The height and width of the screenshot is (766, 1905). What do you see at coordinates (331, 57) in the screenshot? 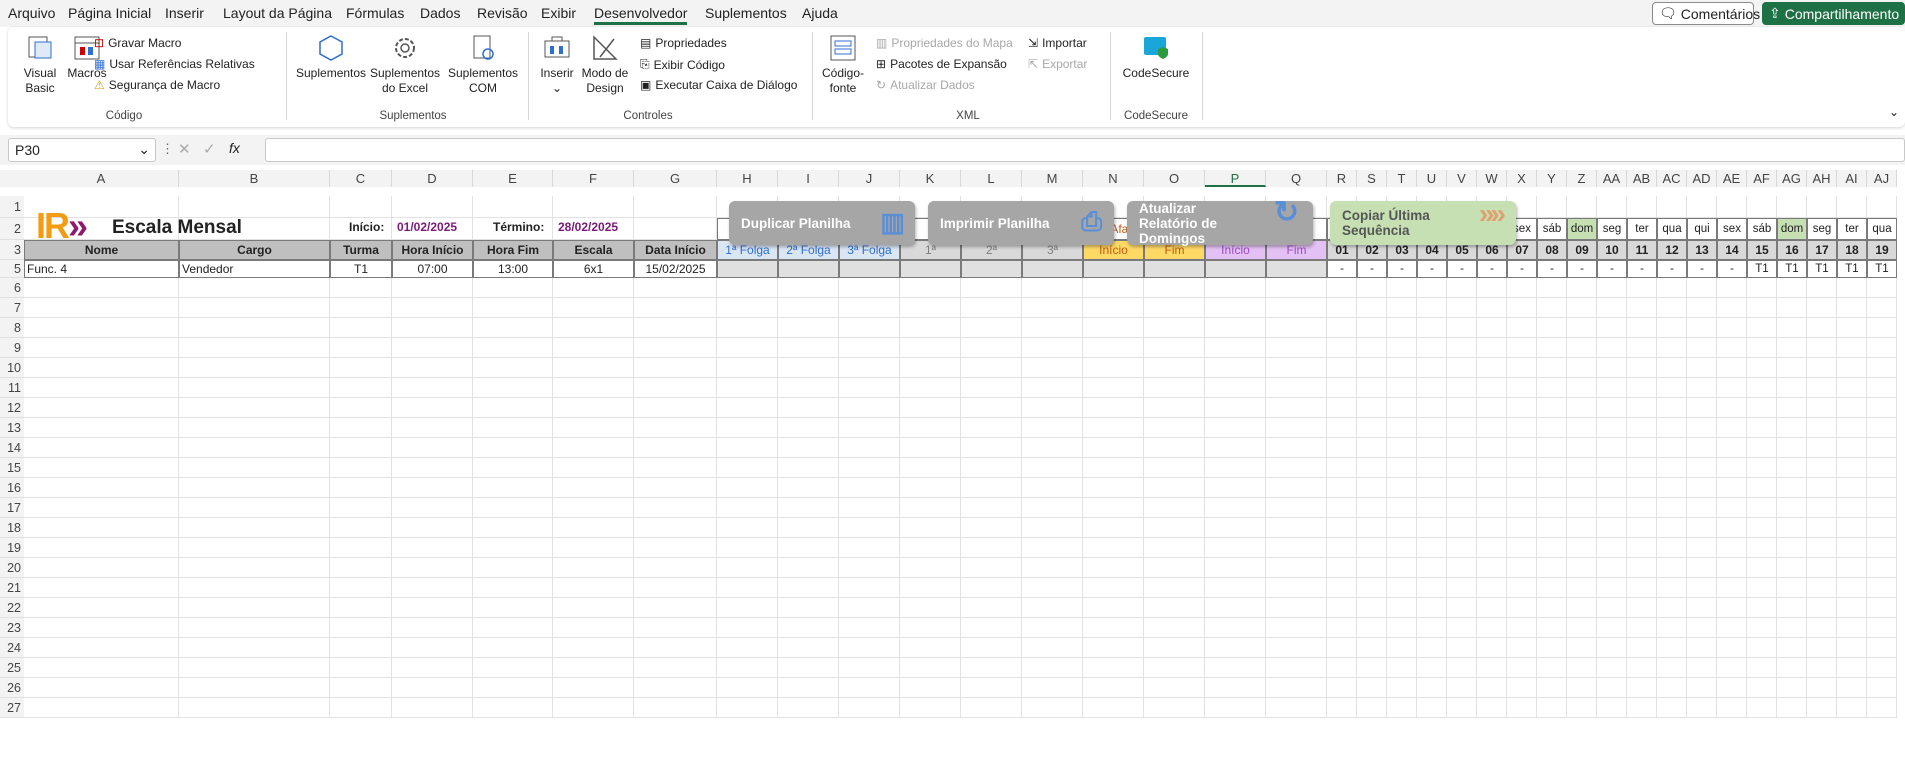
I see `suplementos-button: Suplementos` at bounding box center [331, 57].